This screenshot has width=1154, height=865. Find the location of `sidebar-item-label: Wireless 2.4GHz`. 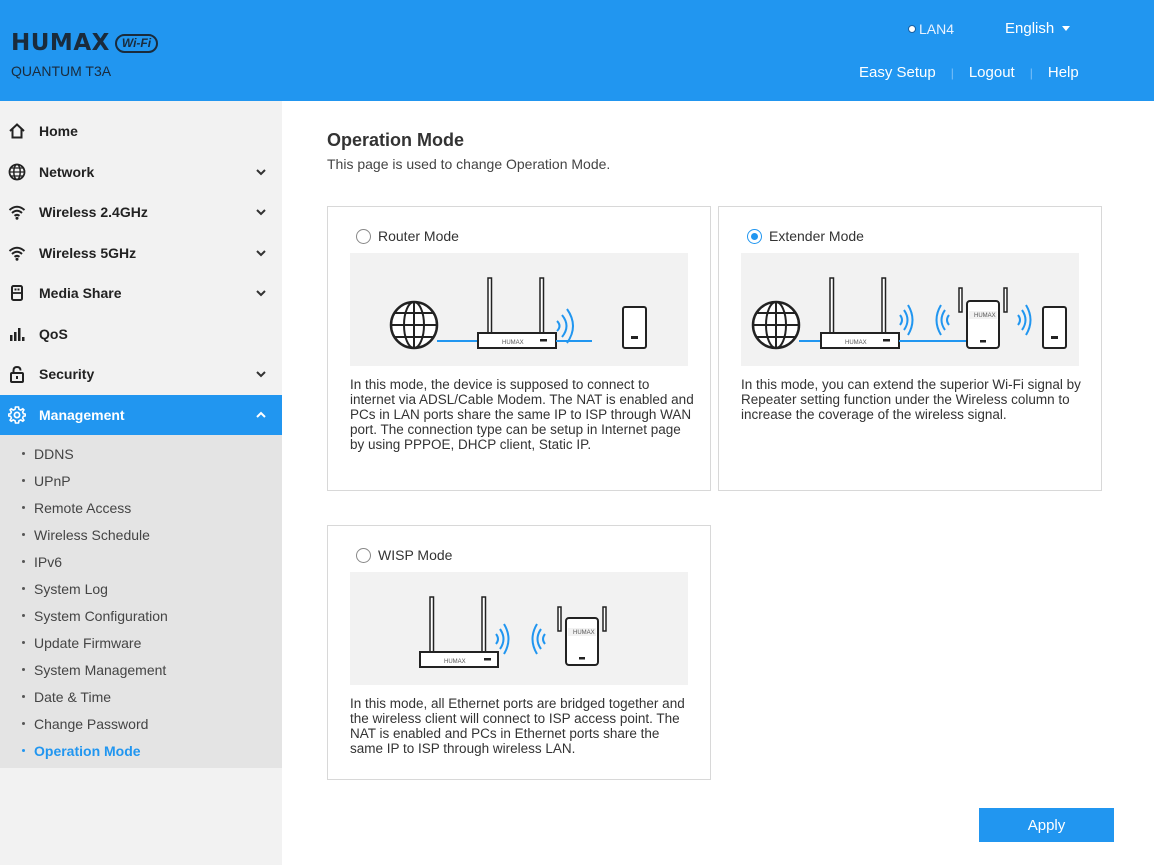

sidebar-item-label: Wireless 2.4GHz is located at coordinates (93, 212).